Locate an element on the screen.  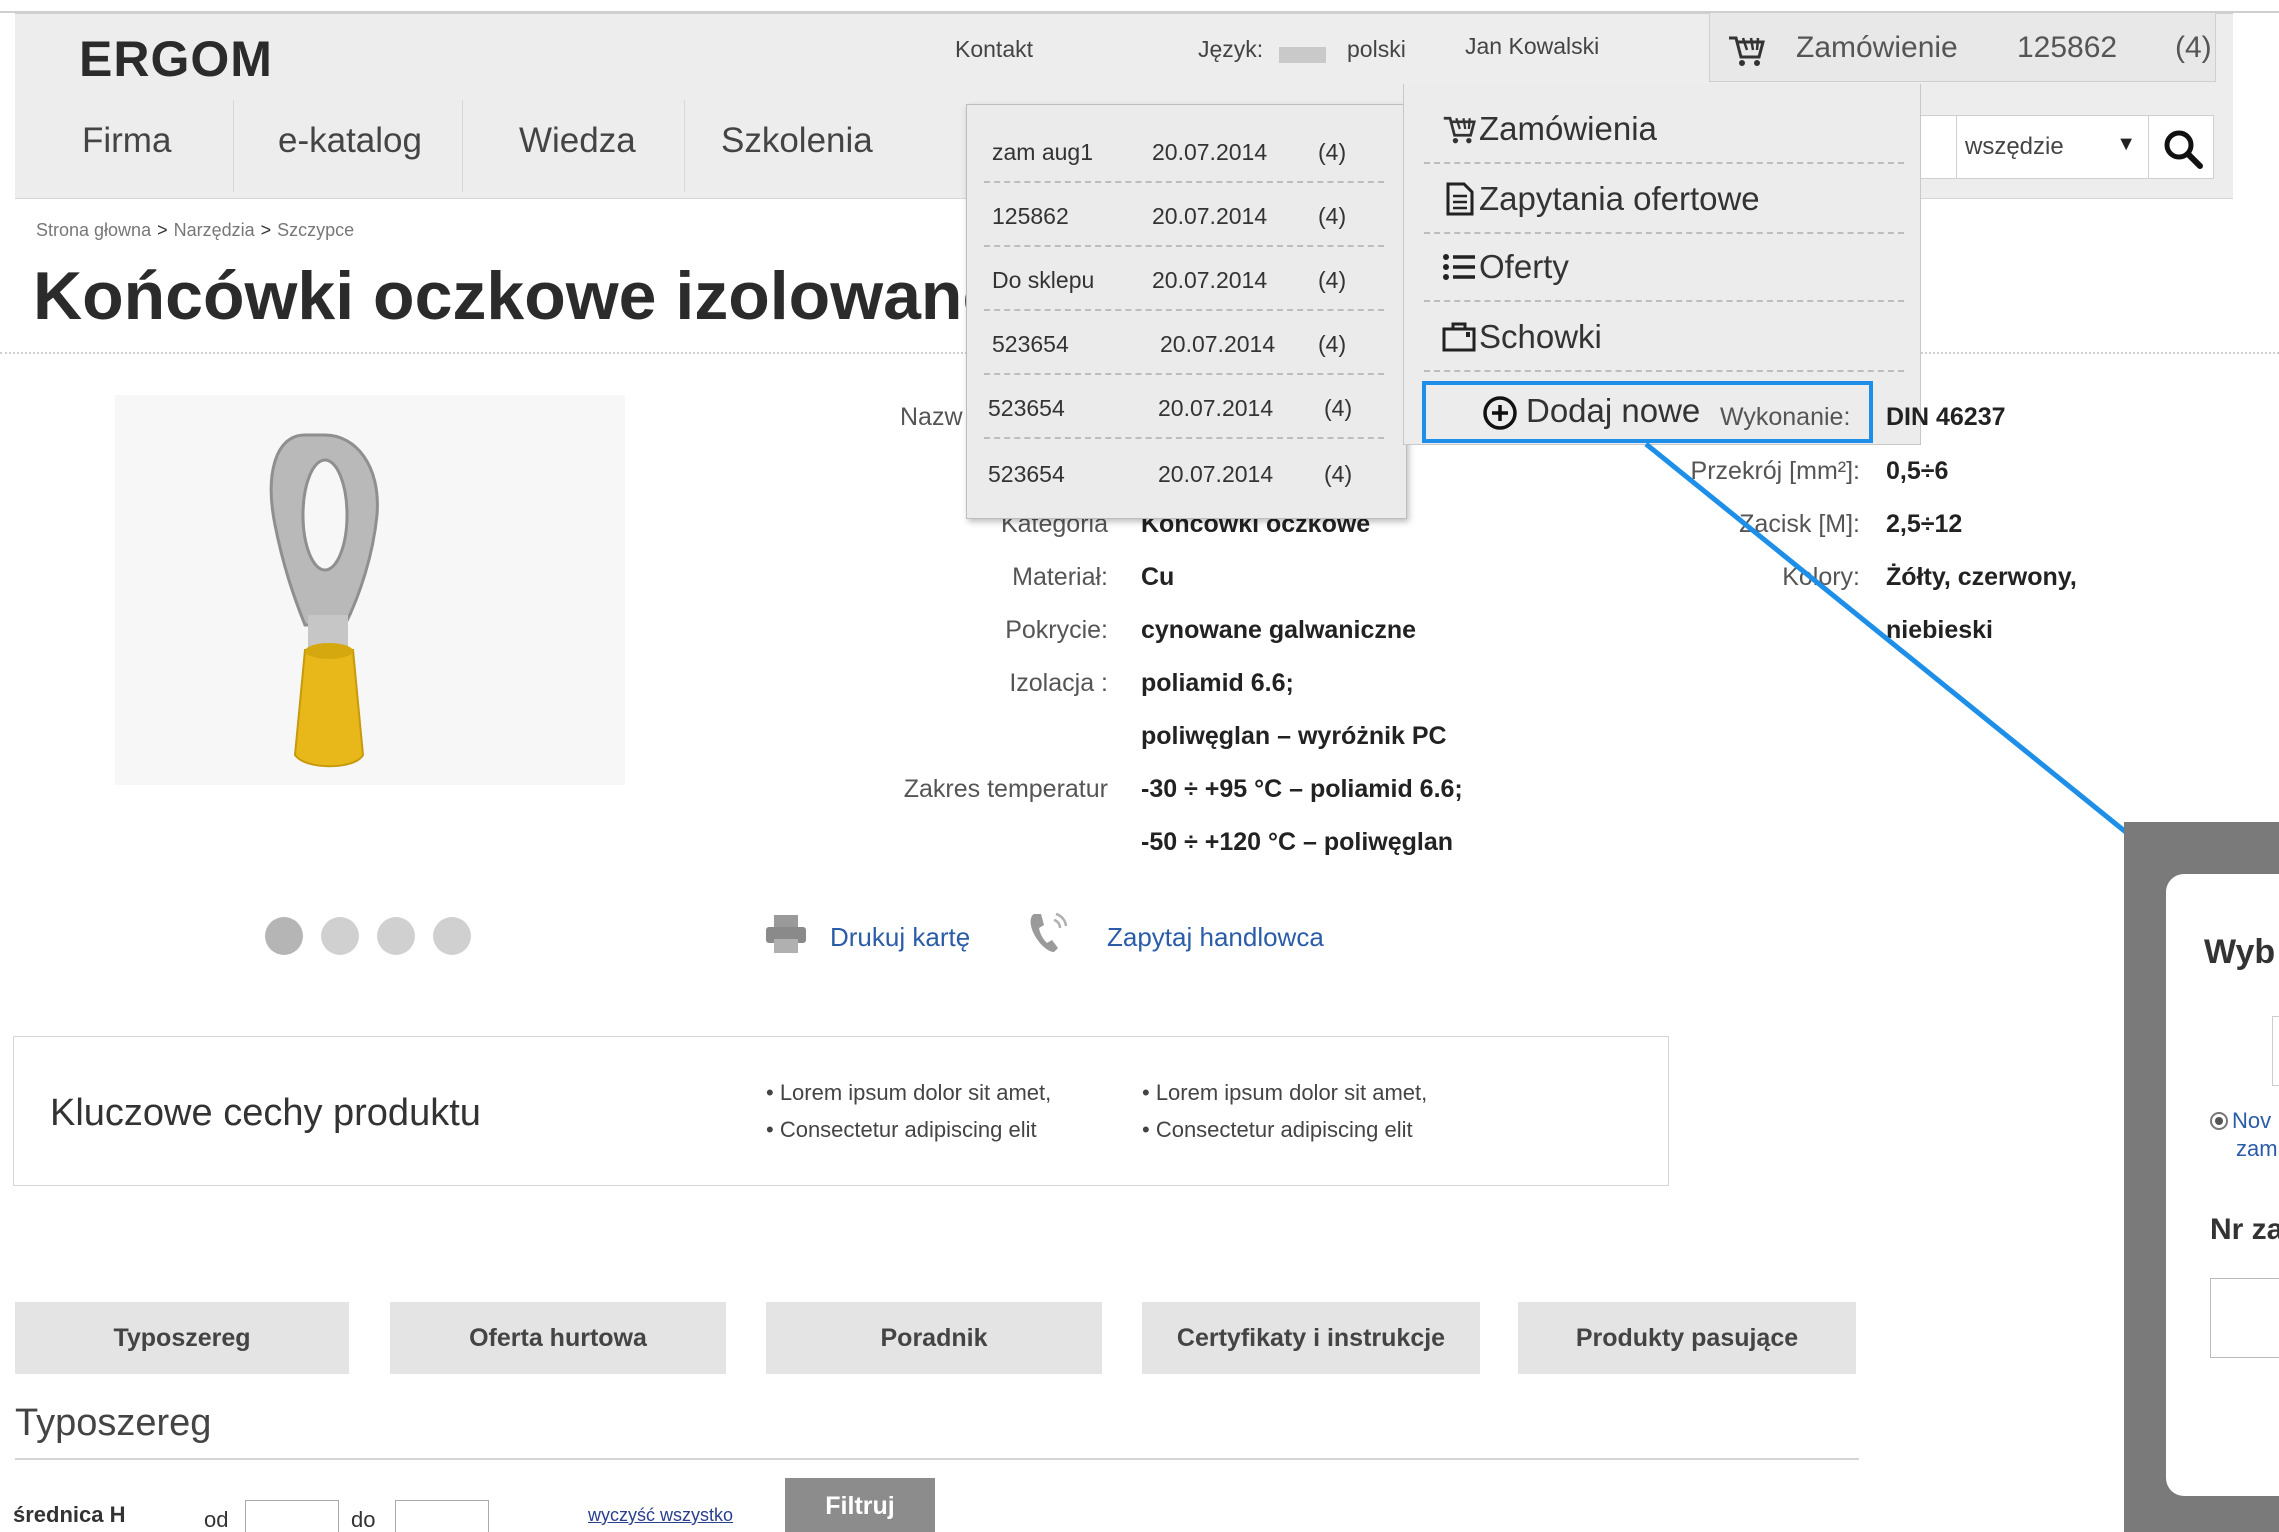
from-label: od is located at coordinates (216, 1519).